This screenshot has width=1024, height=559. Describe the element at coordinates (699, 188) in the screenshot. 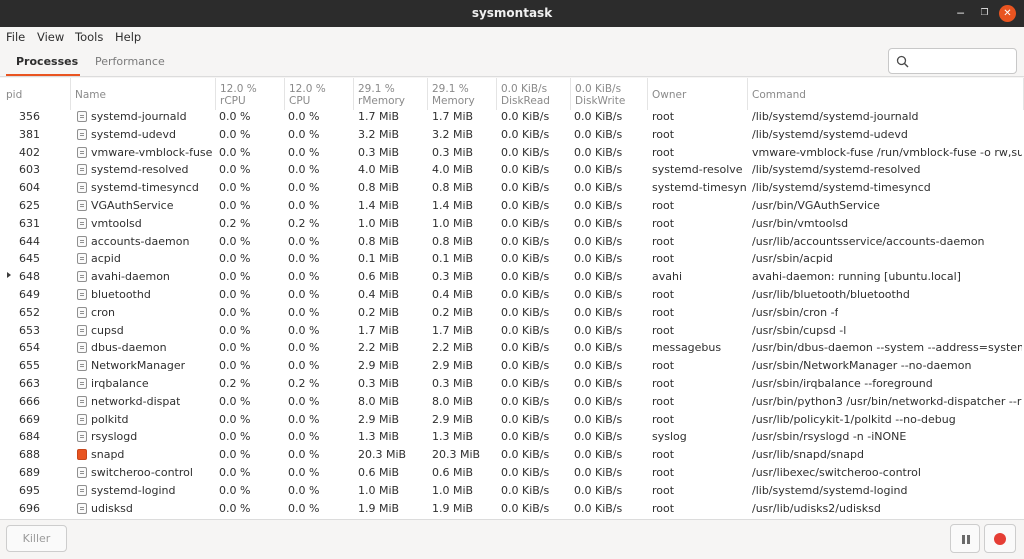

I see `cell-owner: systemd-timesync` at that location.